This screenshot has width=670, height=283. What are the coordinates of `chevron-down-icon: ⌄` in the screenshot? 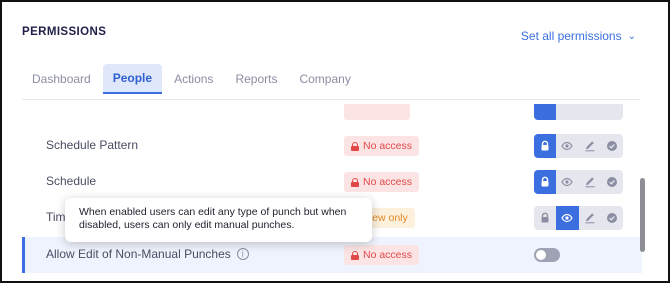 It's located at (631, 36).